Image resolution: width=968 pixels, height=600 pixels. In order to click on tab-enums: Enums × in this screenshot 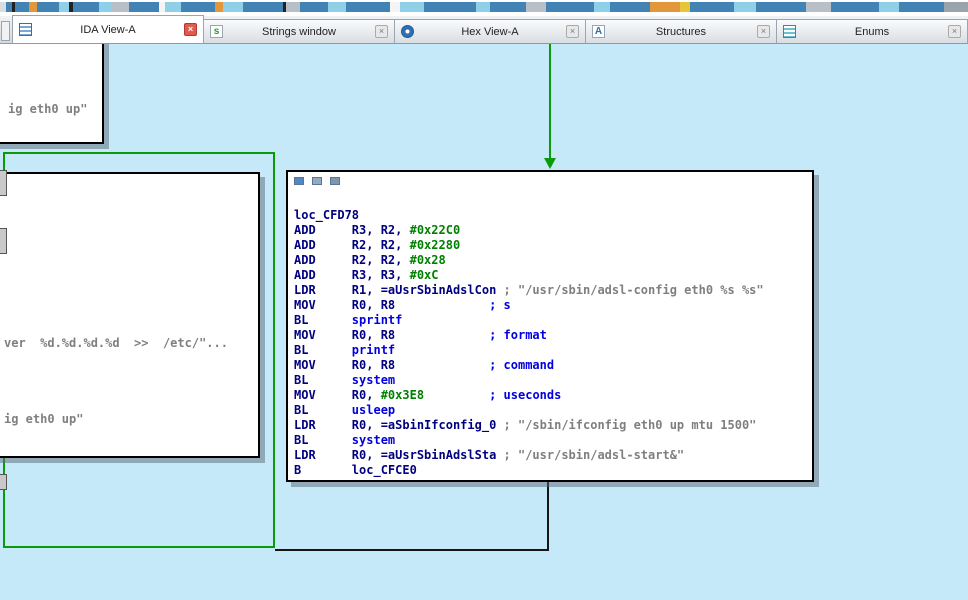, I will do `click(872, 31)`.